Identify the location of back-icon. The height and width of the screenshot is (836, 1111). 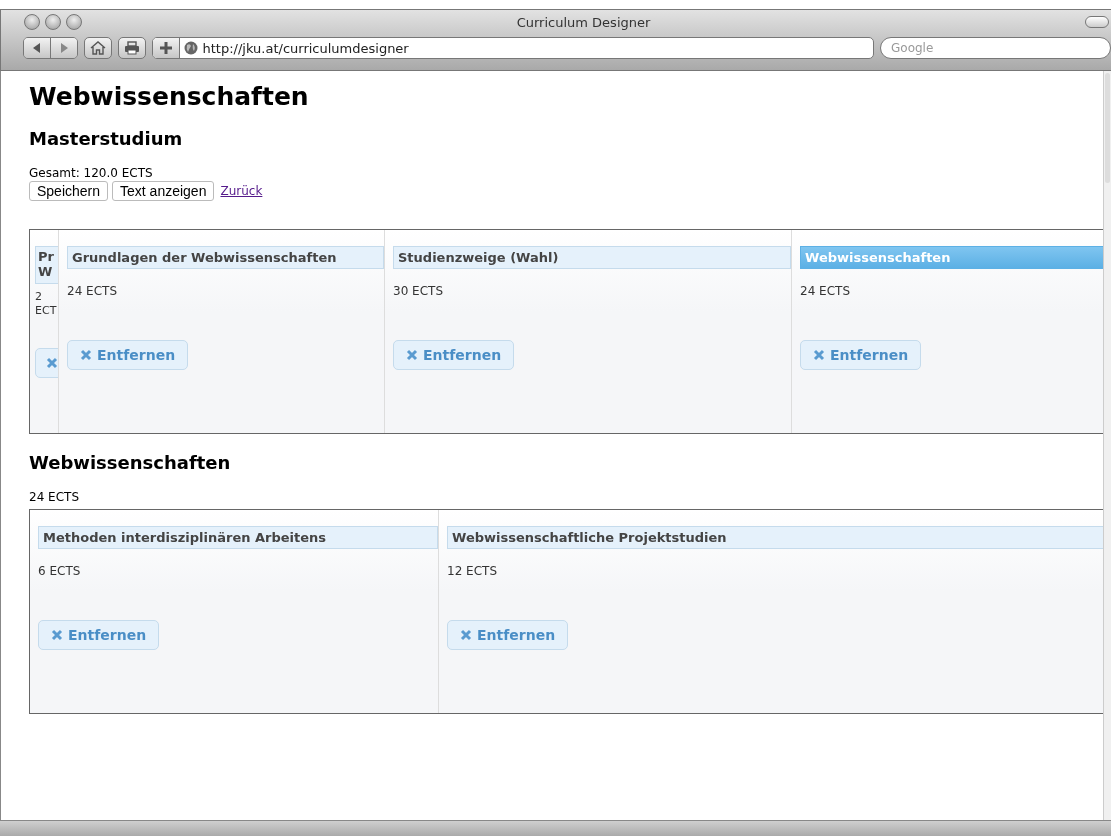
(37, 48).